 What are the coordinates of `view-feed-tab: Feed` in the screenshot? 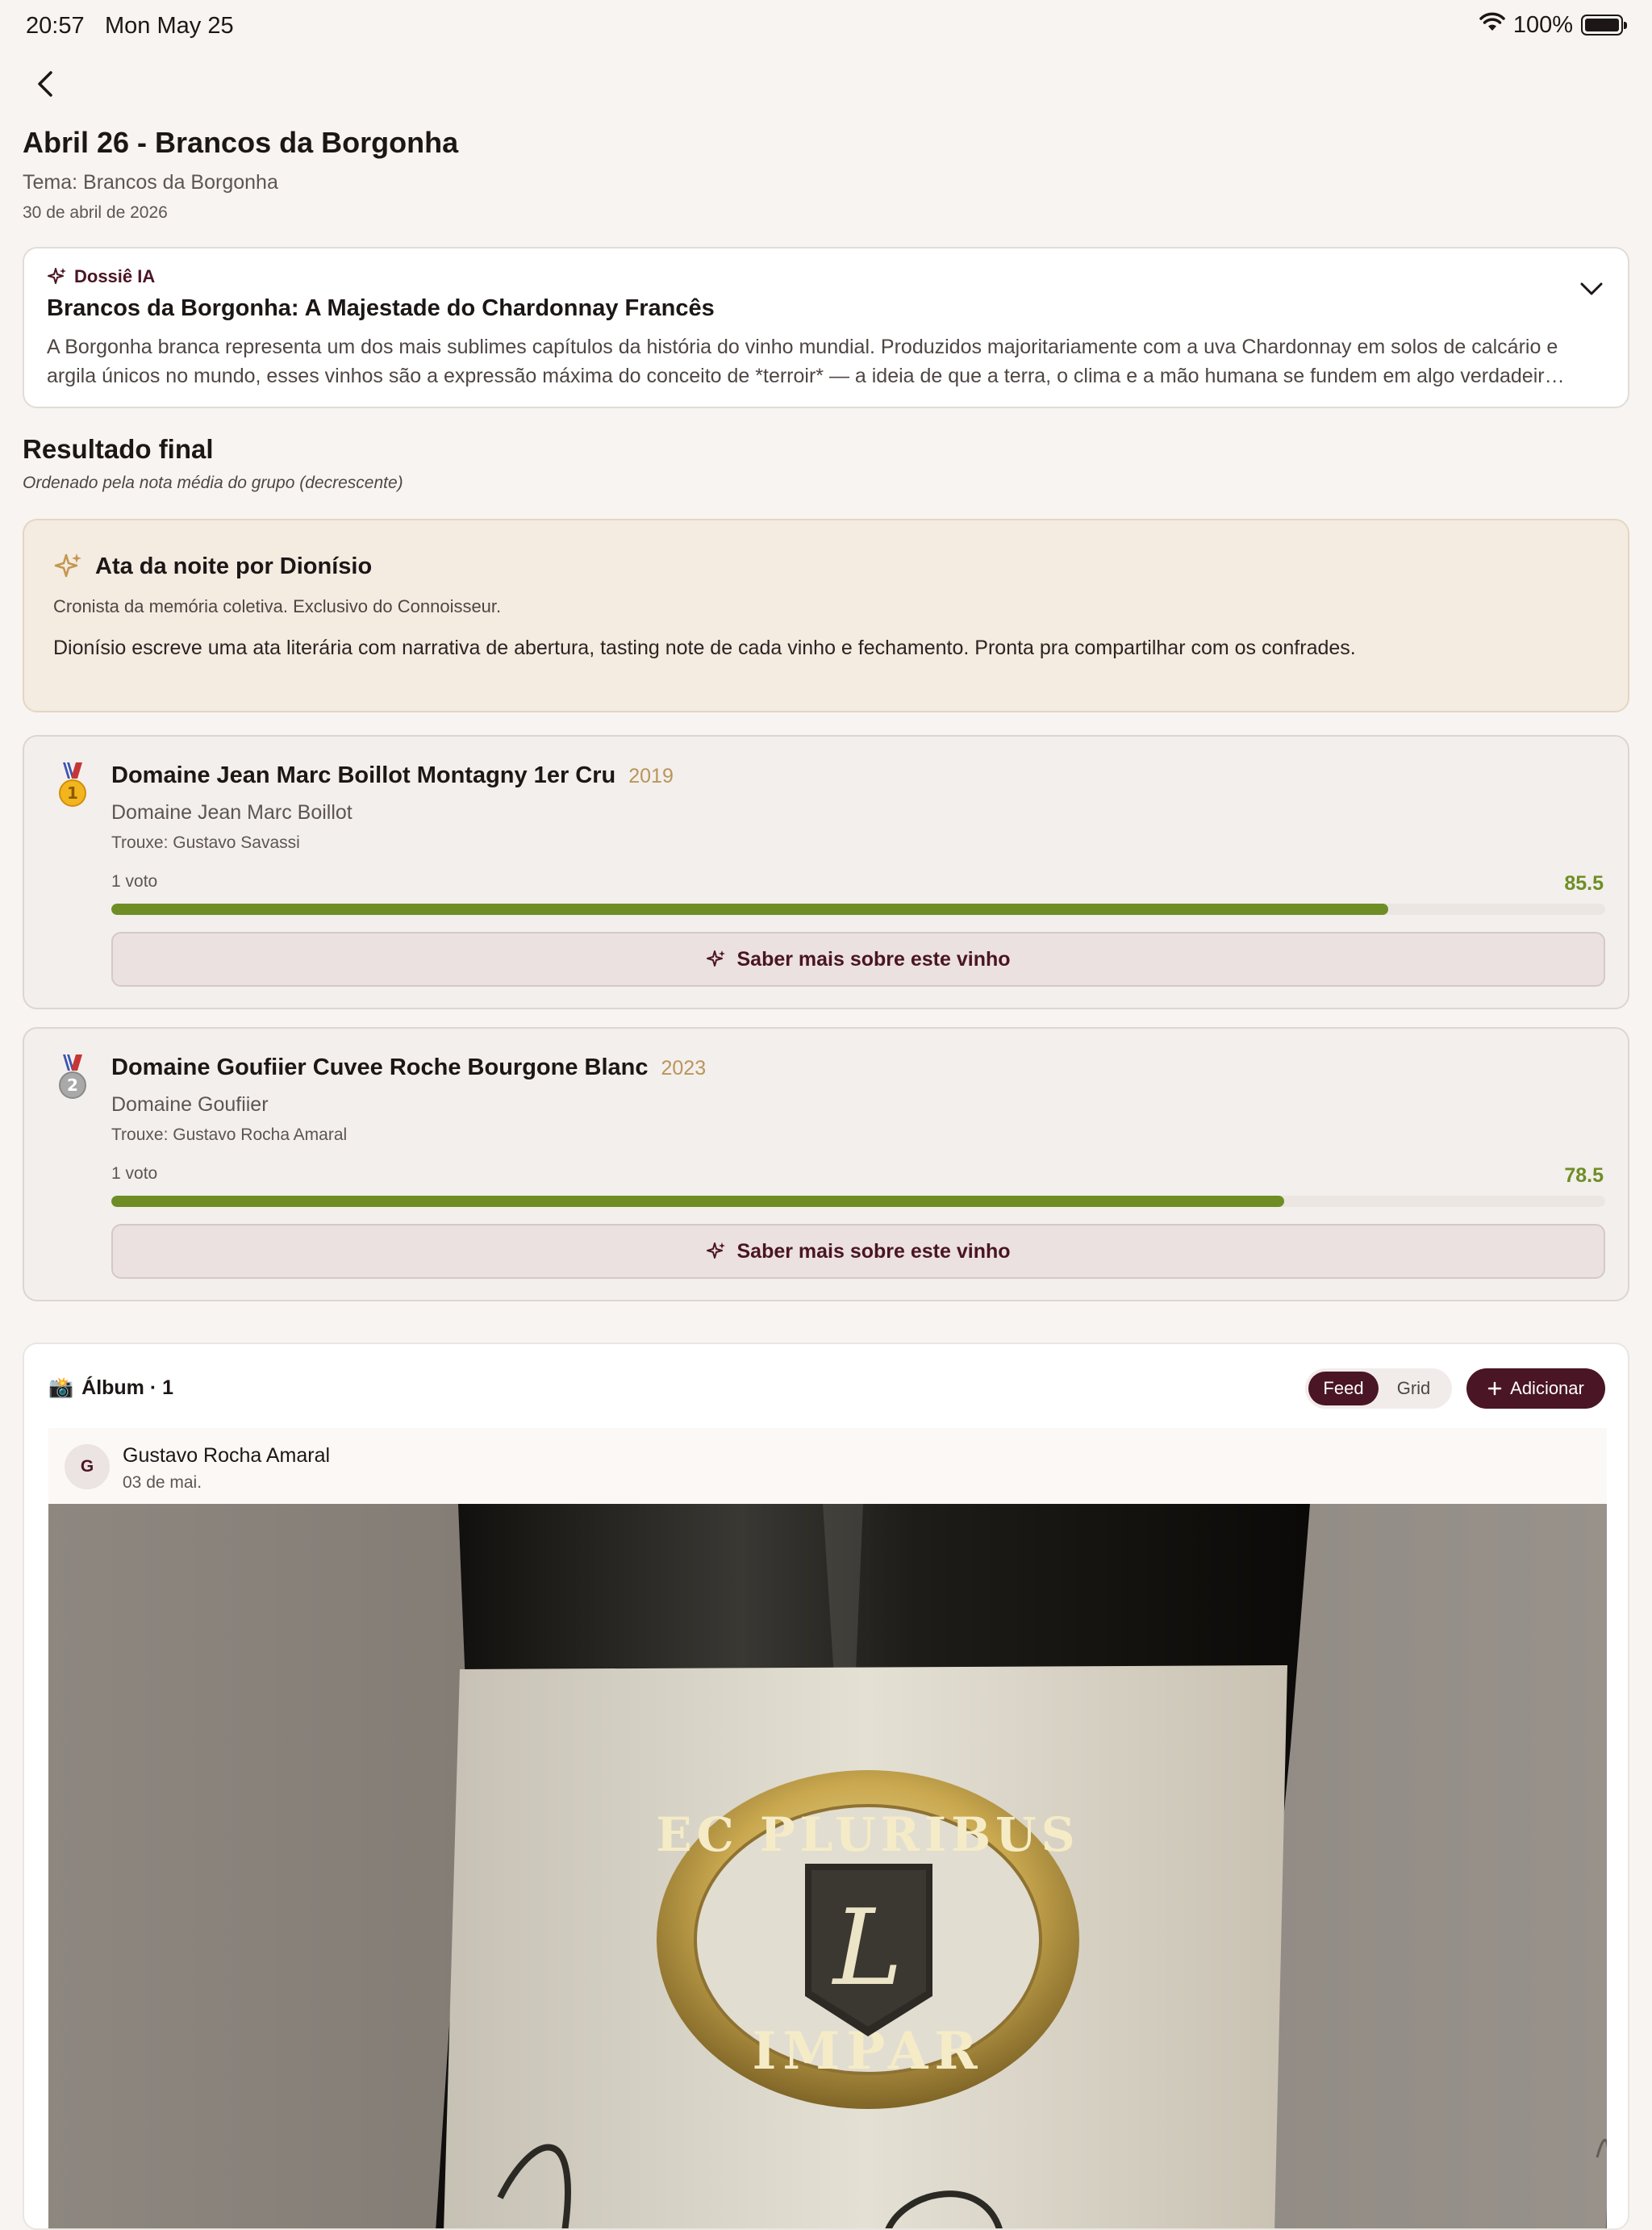 It's located at (1343, 1388).